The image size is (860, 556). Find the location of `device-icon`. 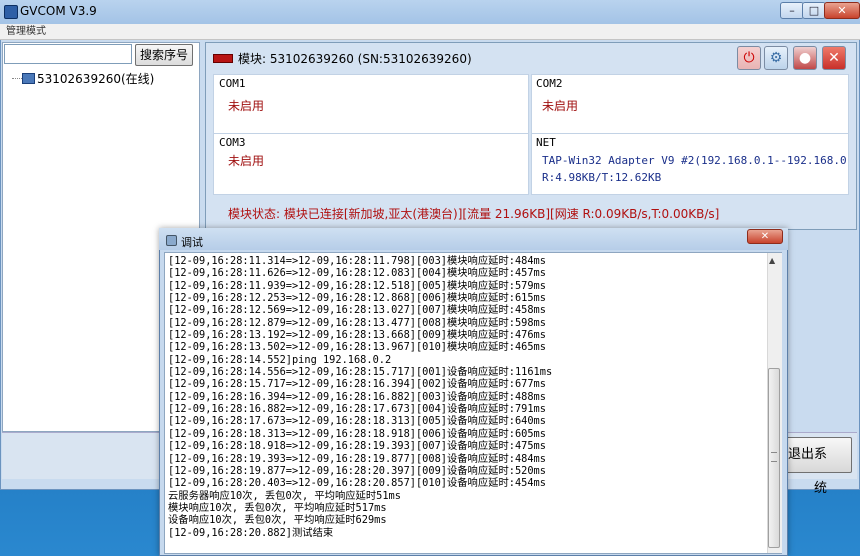

device-icon is located at coordinates (28, 78).